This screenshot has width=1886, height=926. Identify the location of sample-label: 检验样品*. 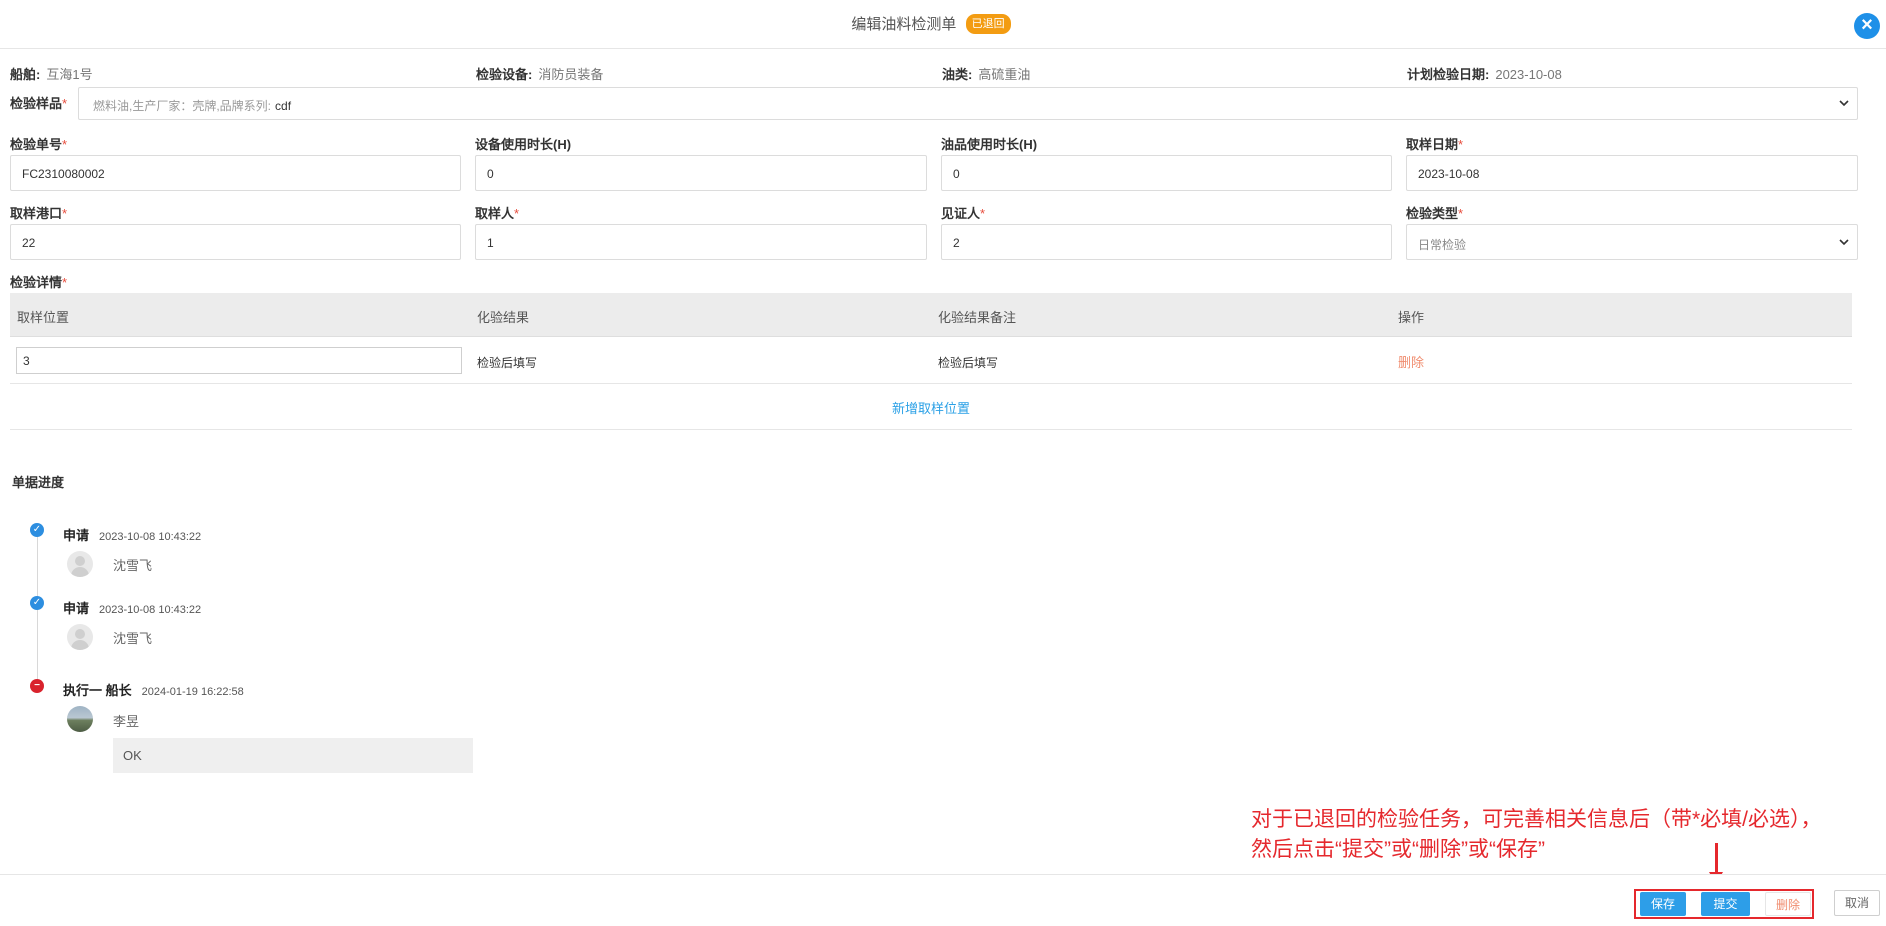
(38, 102).